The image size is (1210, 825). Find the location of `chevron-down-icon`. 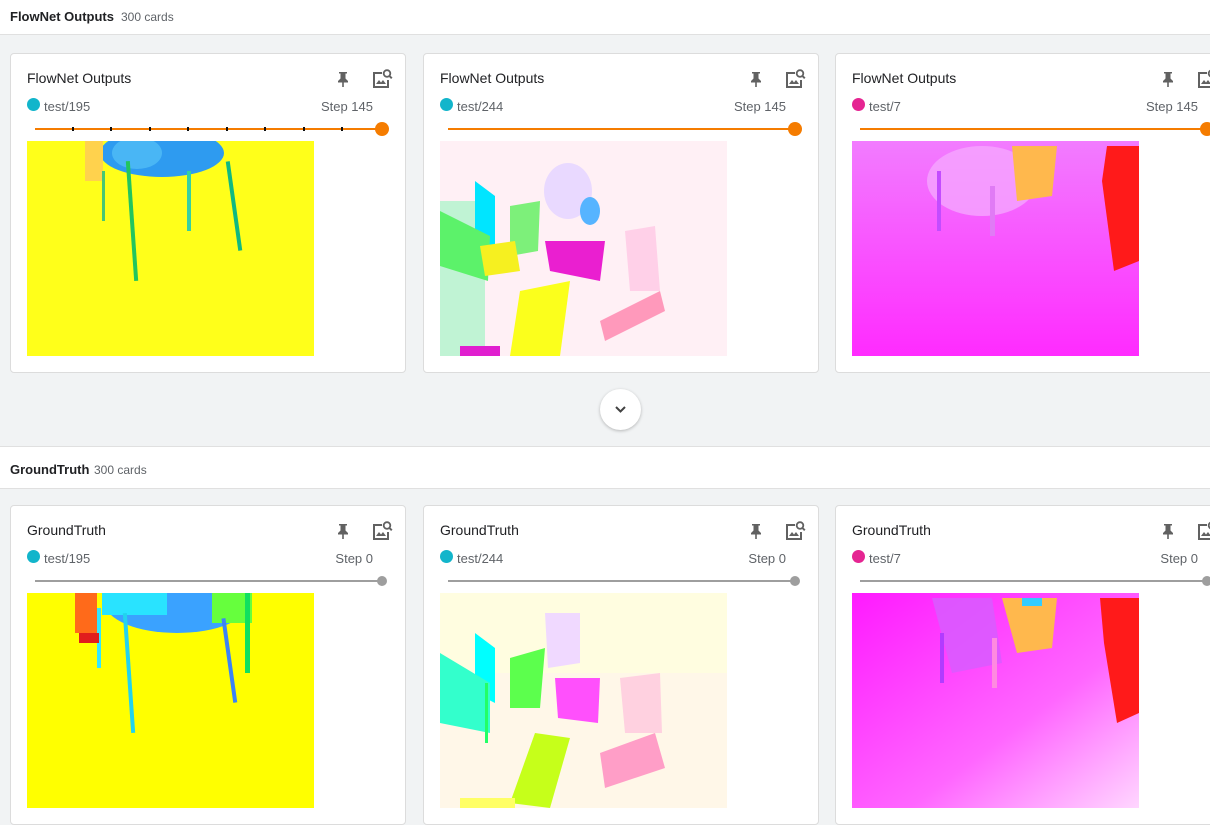

chevron-down-icon is located at coordinates (620, 409).